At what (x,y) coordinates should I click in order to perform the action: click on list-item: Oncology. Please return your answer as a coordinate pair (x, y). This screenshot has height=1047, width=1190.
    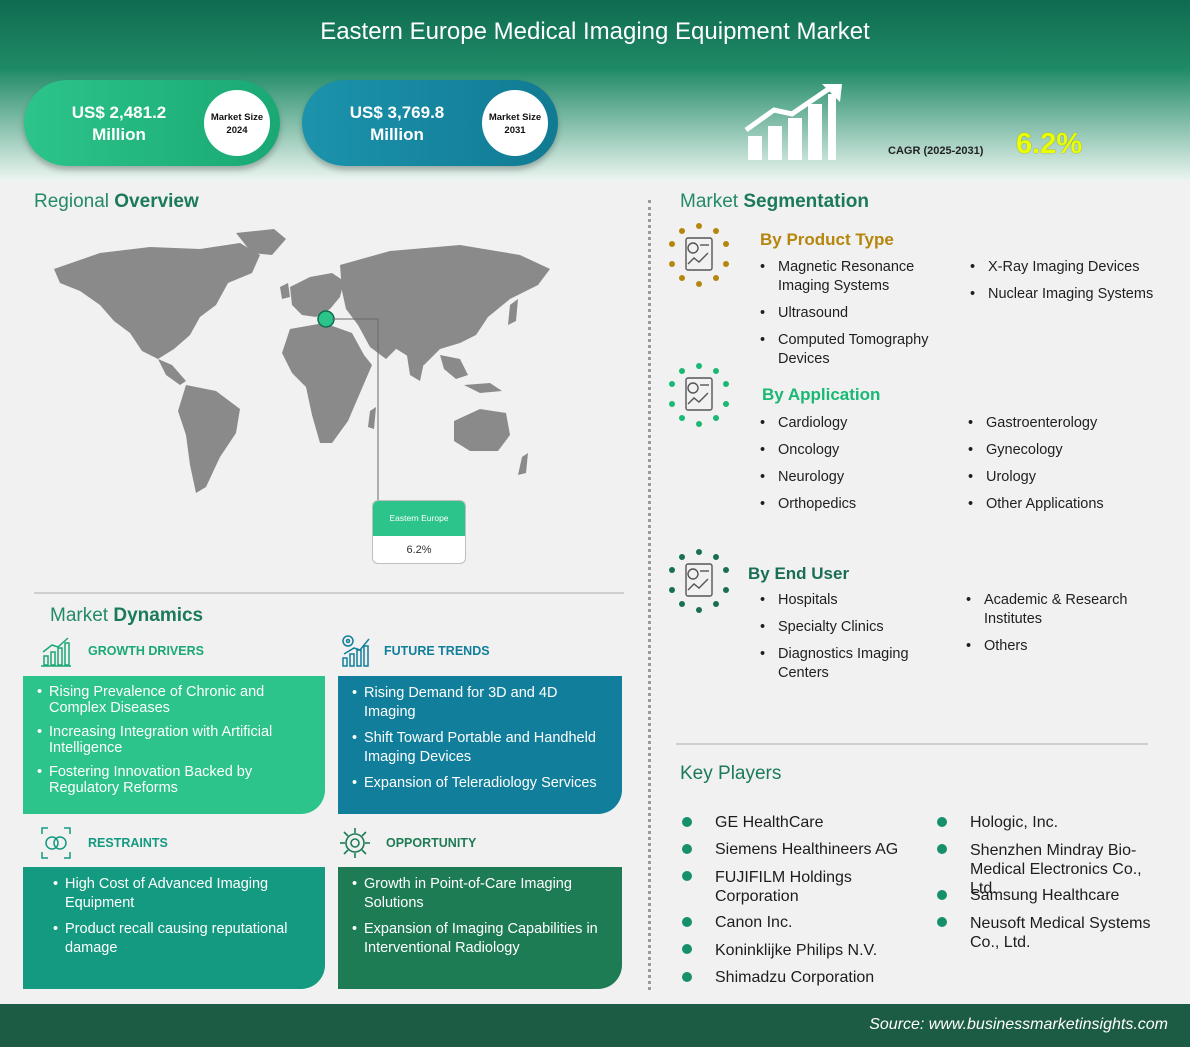
    Looking at the image, I should click on (855, 450).